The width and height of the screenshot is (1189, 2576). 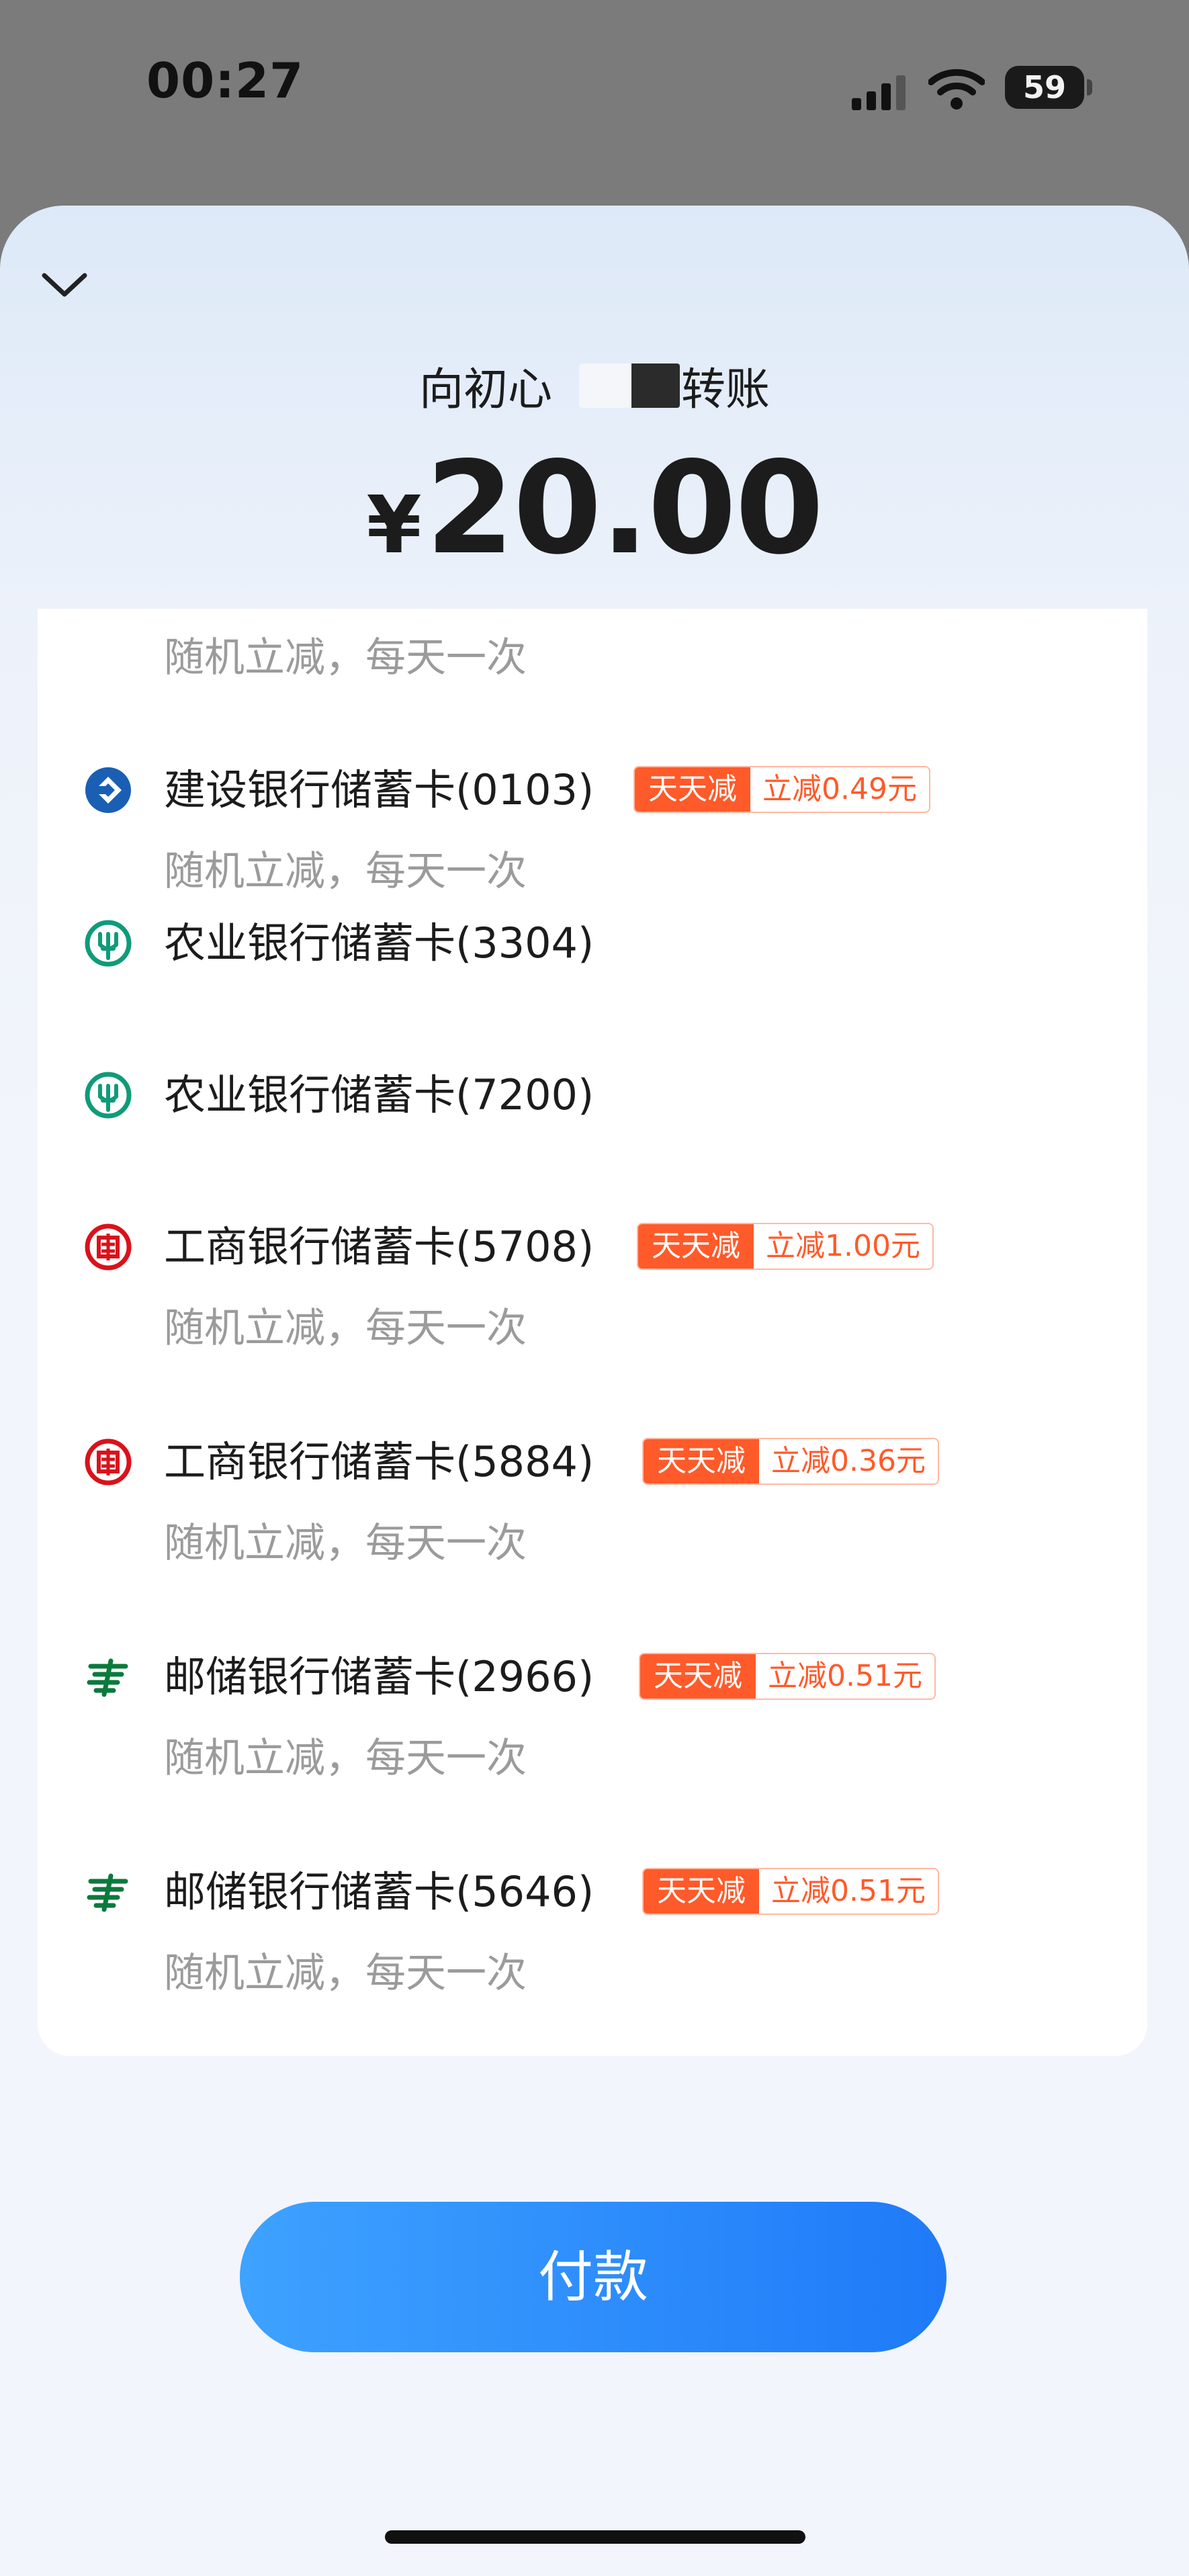 What do you see at coordinates (379, 1891) in the screenshot?
I see `card-name: 邮储银行储蓄卡(5646)` at bounding box center [379, 1891].